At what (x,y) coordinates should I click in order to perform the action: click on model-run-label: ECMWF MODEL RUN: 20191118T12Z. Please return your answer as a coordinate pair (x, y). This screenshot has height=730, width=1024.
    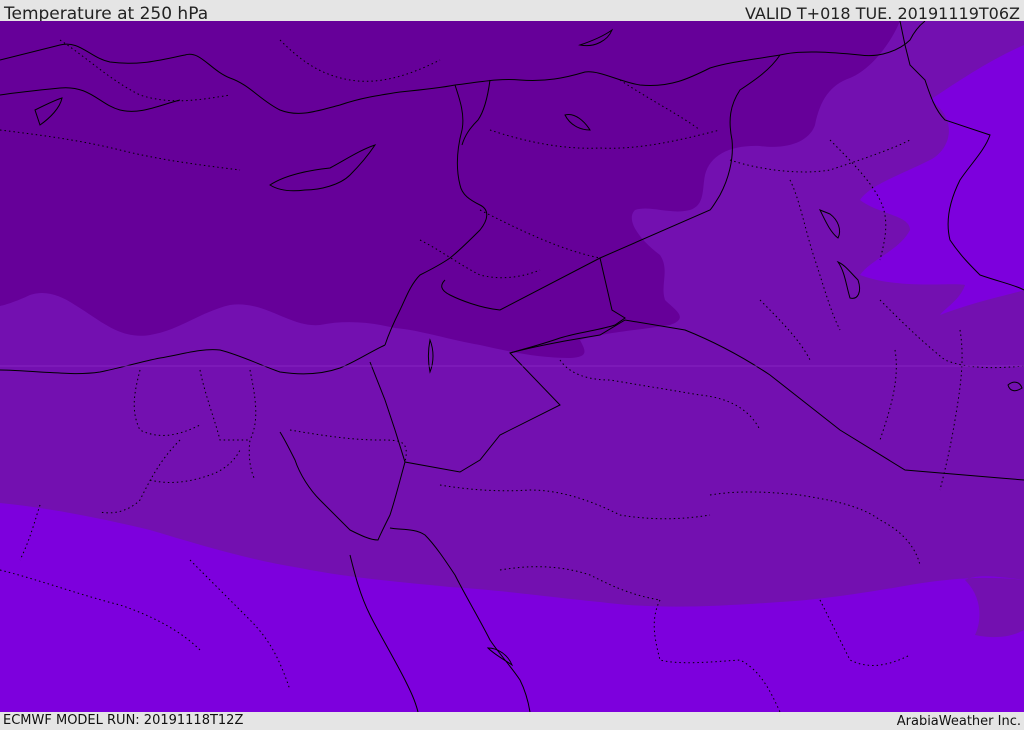
    Looking at the image, I should click on (123, 720).